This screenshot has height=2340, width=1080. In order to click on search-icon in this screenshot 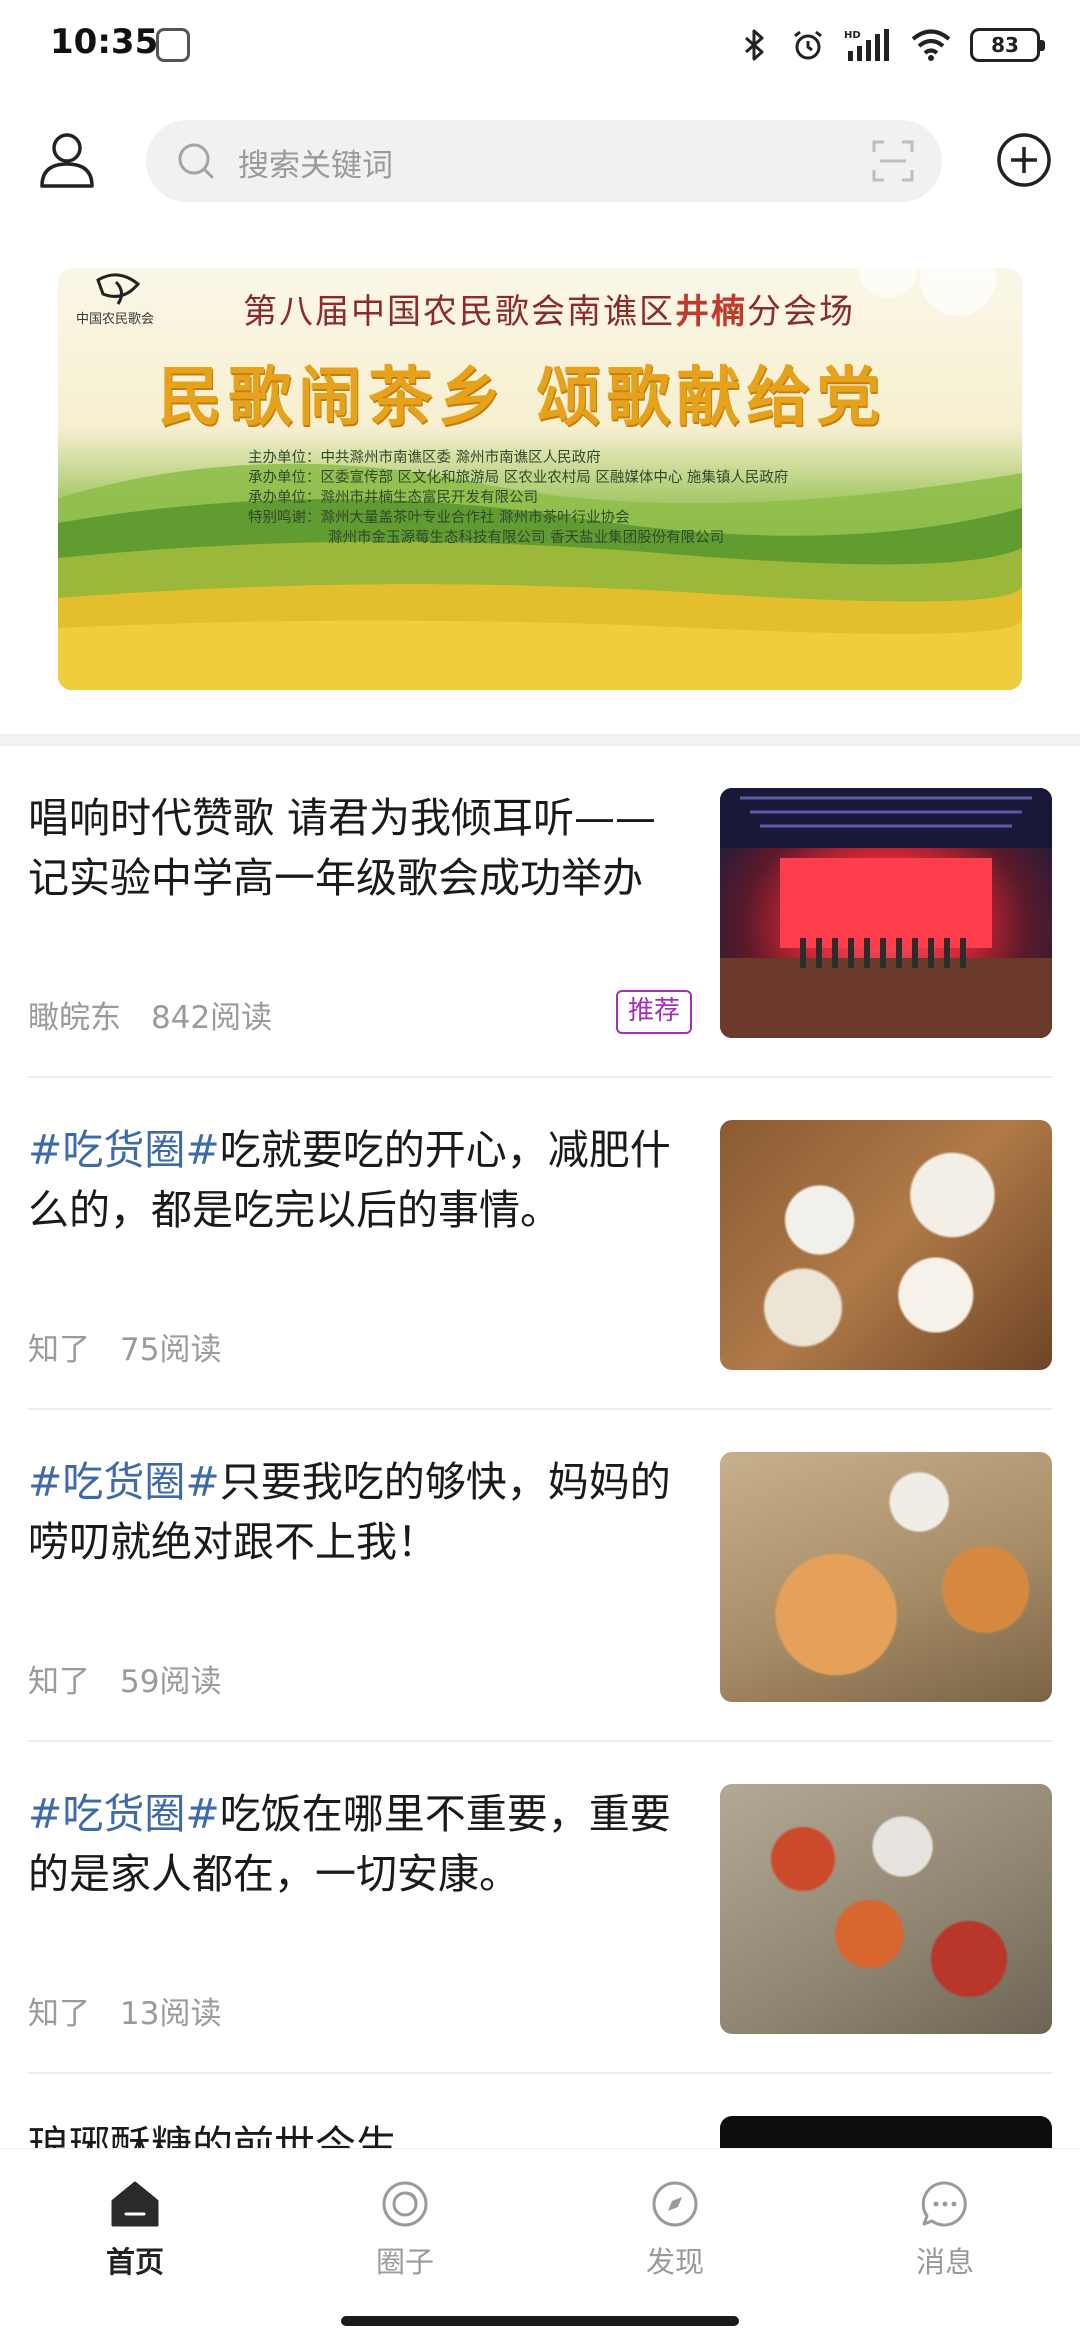, I will do `click(196, 161)`.